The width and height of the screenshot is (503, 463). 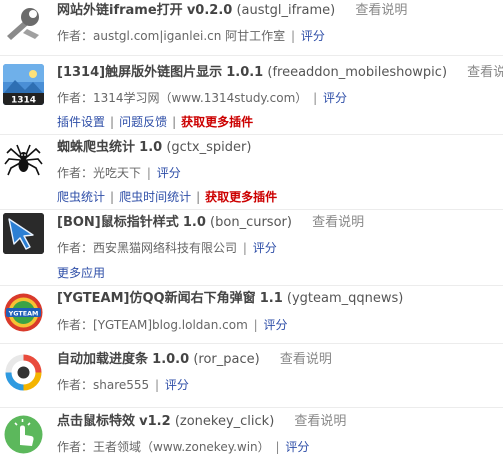 I want to click on ygteam-logo-icon: YGTEAM, so click(x=23, y=312).